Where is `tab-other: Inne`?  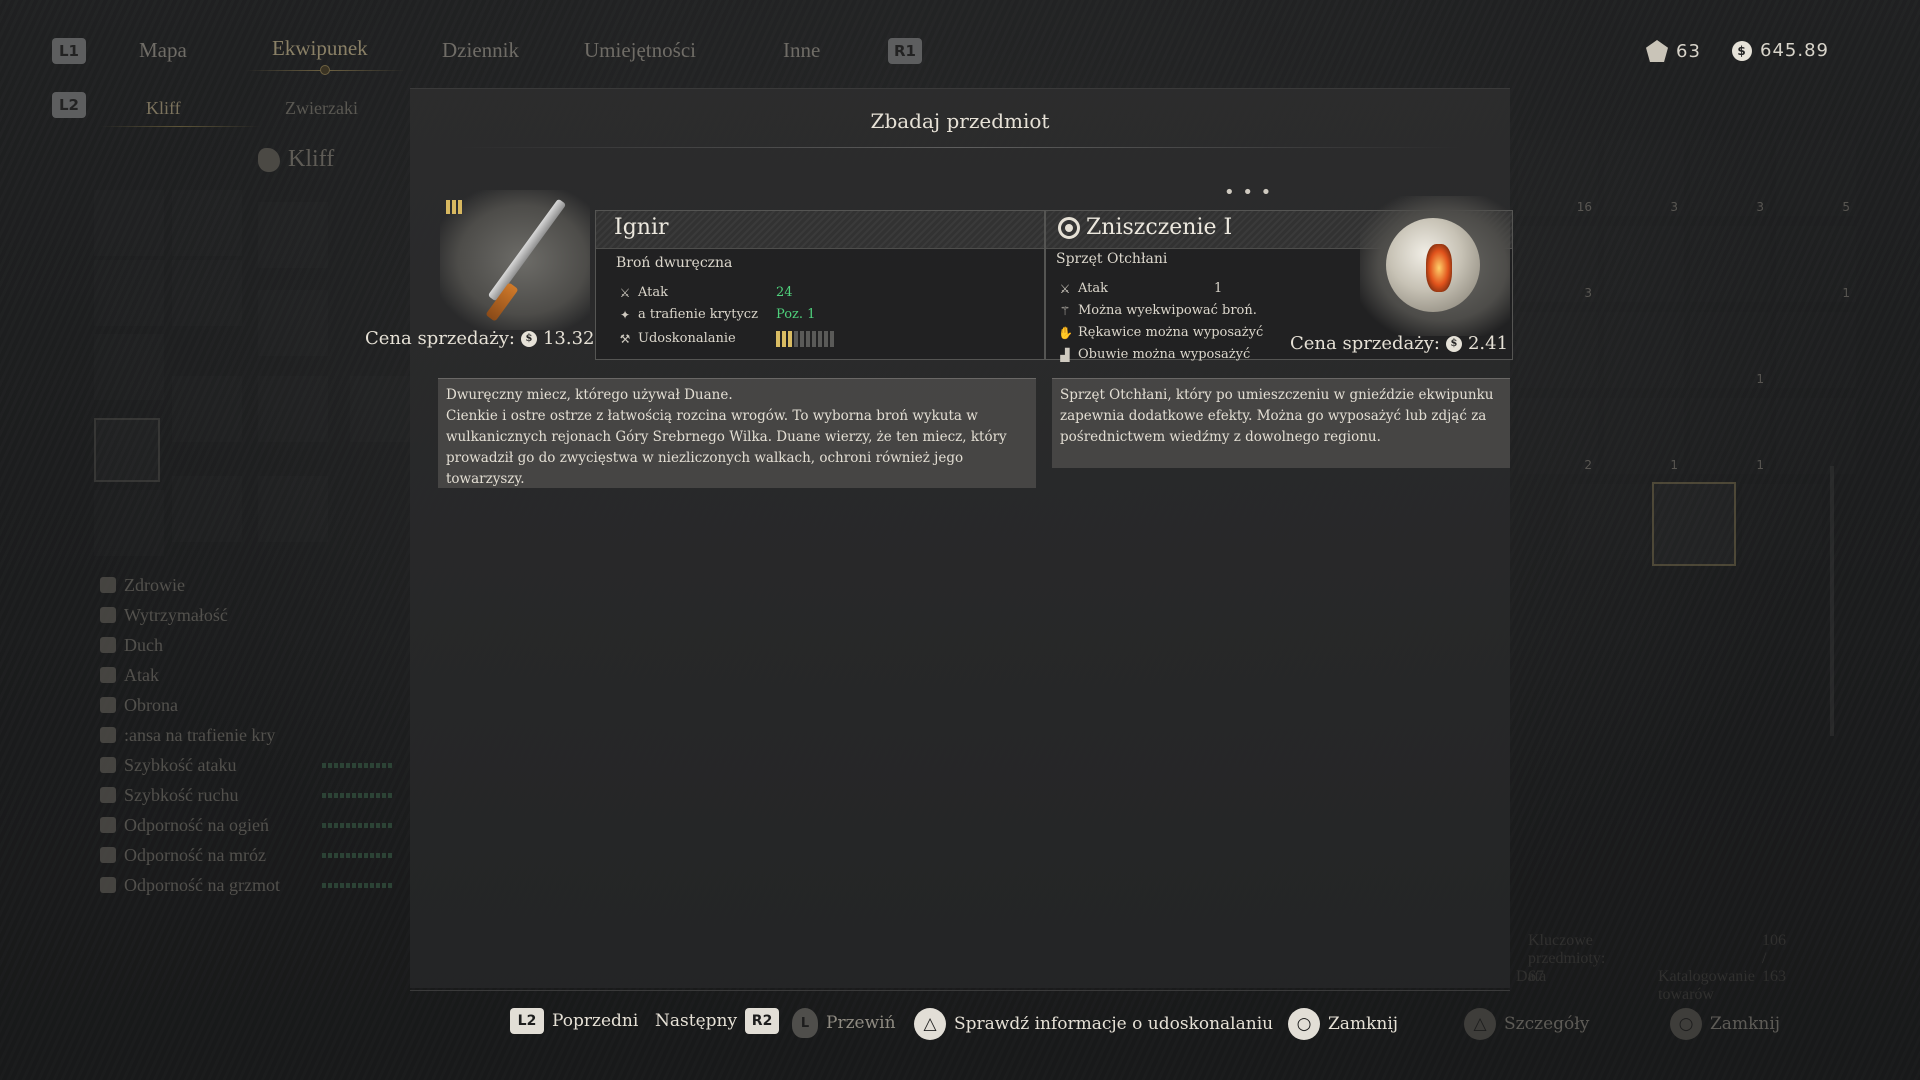
tab-other: Inne is located at coordinates (801, 50).